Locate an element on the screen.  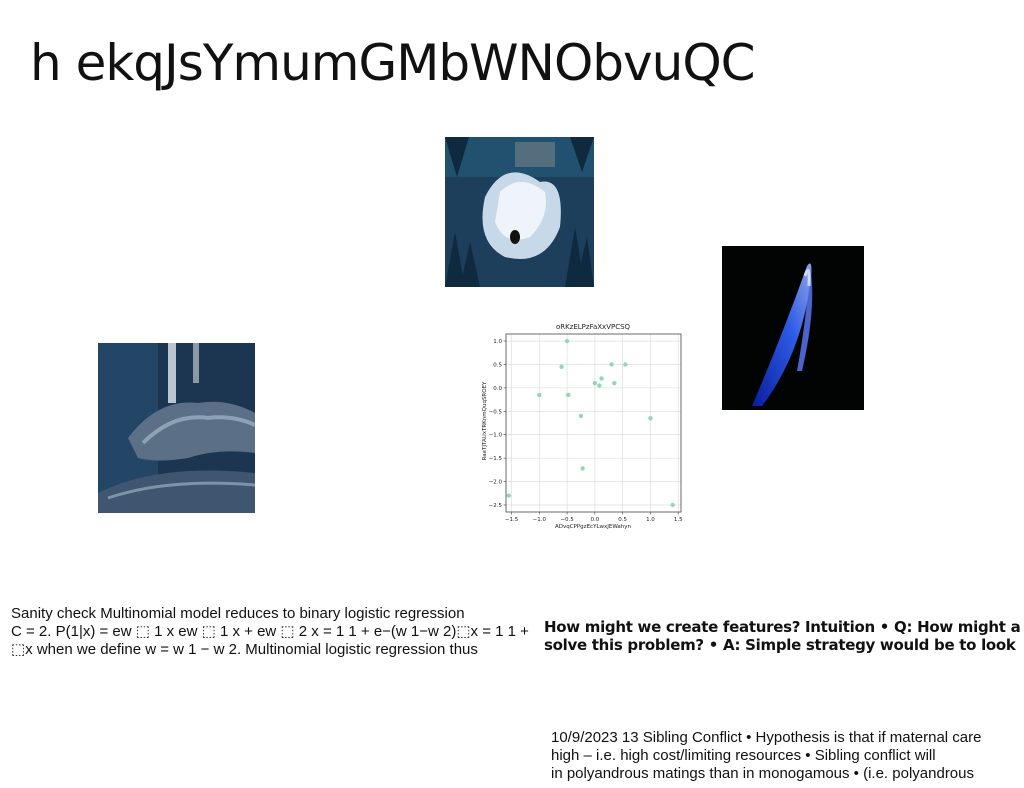
chart-y-tick-label: −1.5 is located at coordinates (496, 459).